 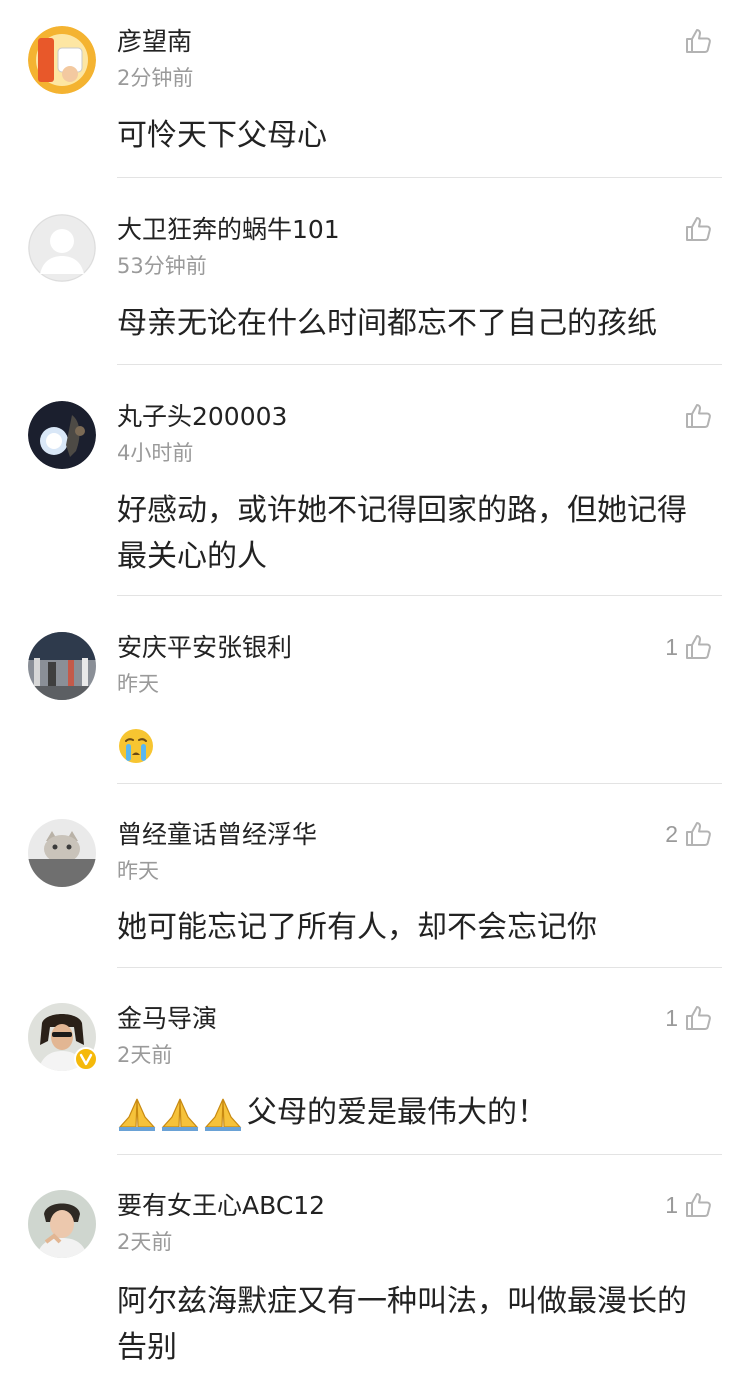 I want to click on comment-item: 彦望南 2分钟前 可怜天下父母心, so click(x=375, y=89).